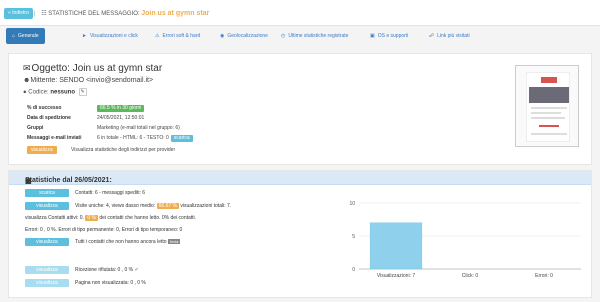 This screenshot has width=600, height=302. Describe the element at coordinates (47, 270) in the screenshot. I see `refused-view-button: visualizza` at that location.